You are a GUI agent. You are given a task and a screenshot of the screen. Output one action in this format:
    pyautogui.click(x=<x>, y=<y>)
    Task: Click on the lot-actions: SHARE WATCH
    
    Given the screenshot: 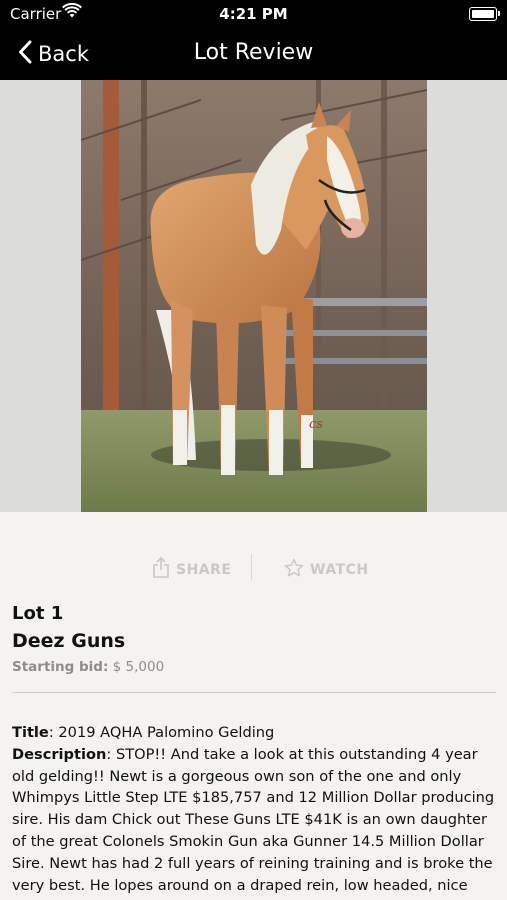 What is the action you would take?
    pyautogui.click(x=253, y=570)
    